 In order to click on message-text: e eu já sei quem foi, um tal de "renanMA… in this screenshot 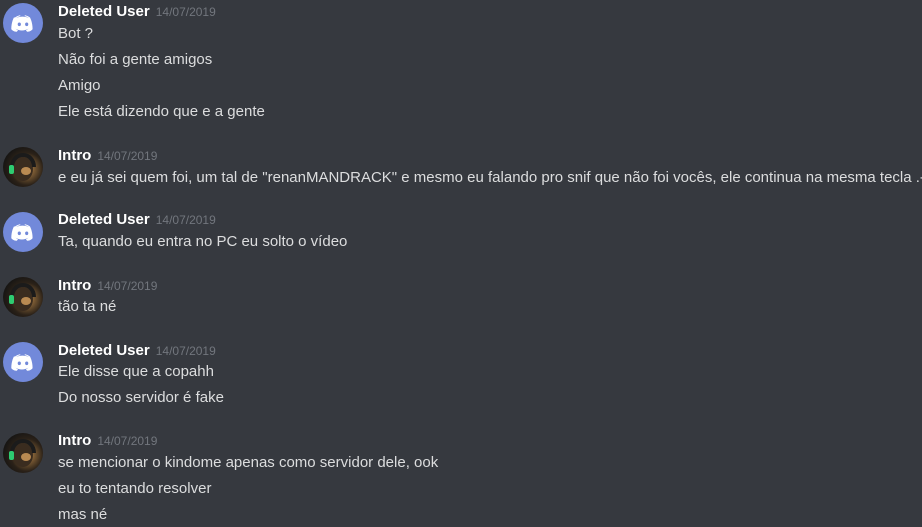, I will do `click(490, 177)`.